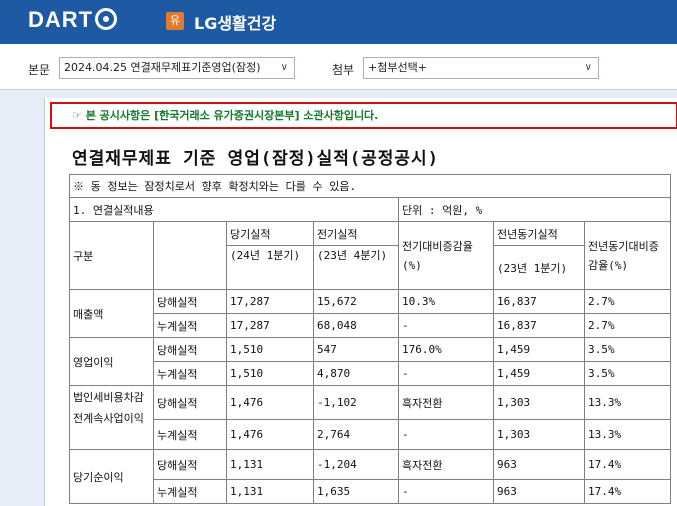 This screenshot has height=506, width=677. I want to click on header-yoy: 전년동기대비증감율(%), so click(627, 255).